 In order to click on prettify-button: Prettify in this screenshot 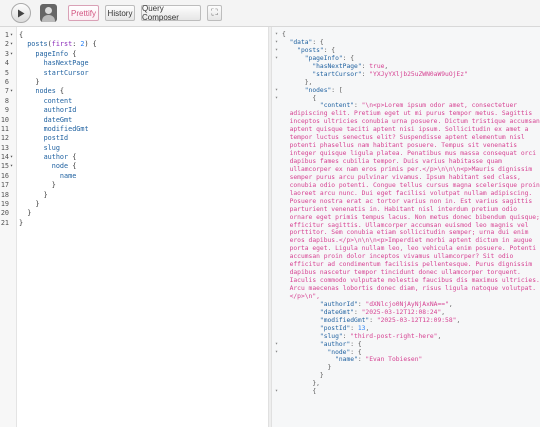, I will do `click(83, 13)`.